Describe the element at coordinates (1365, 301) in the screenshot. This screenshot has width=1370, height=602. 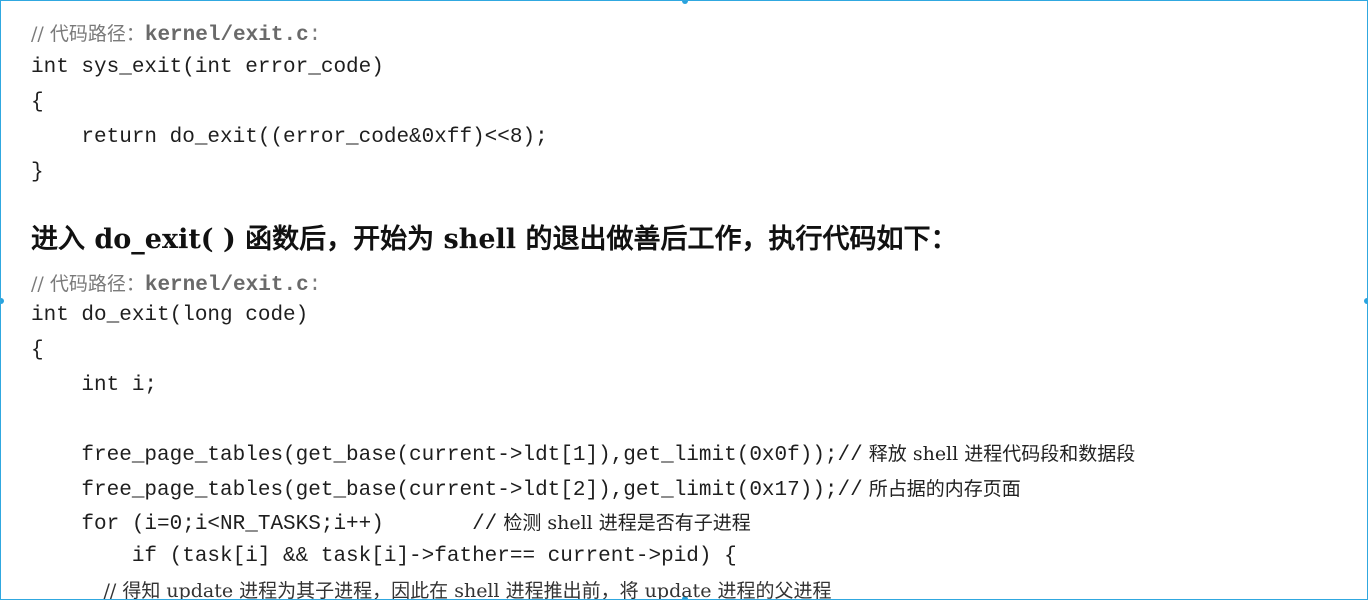
I see `resize-handle-right` at that location.